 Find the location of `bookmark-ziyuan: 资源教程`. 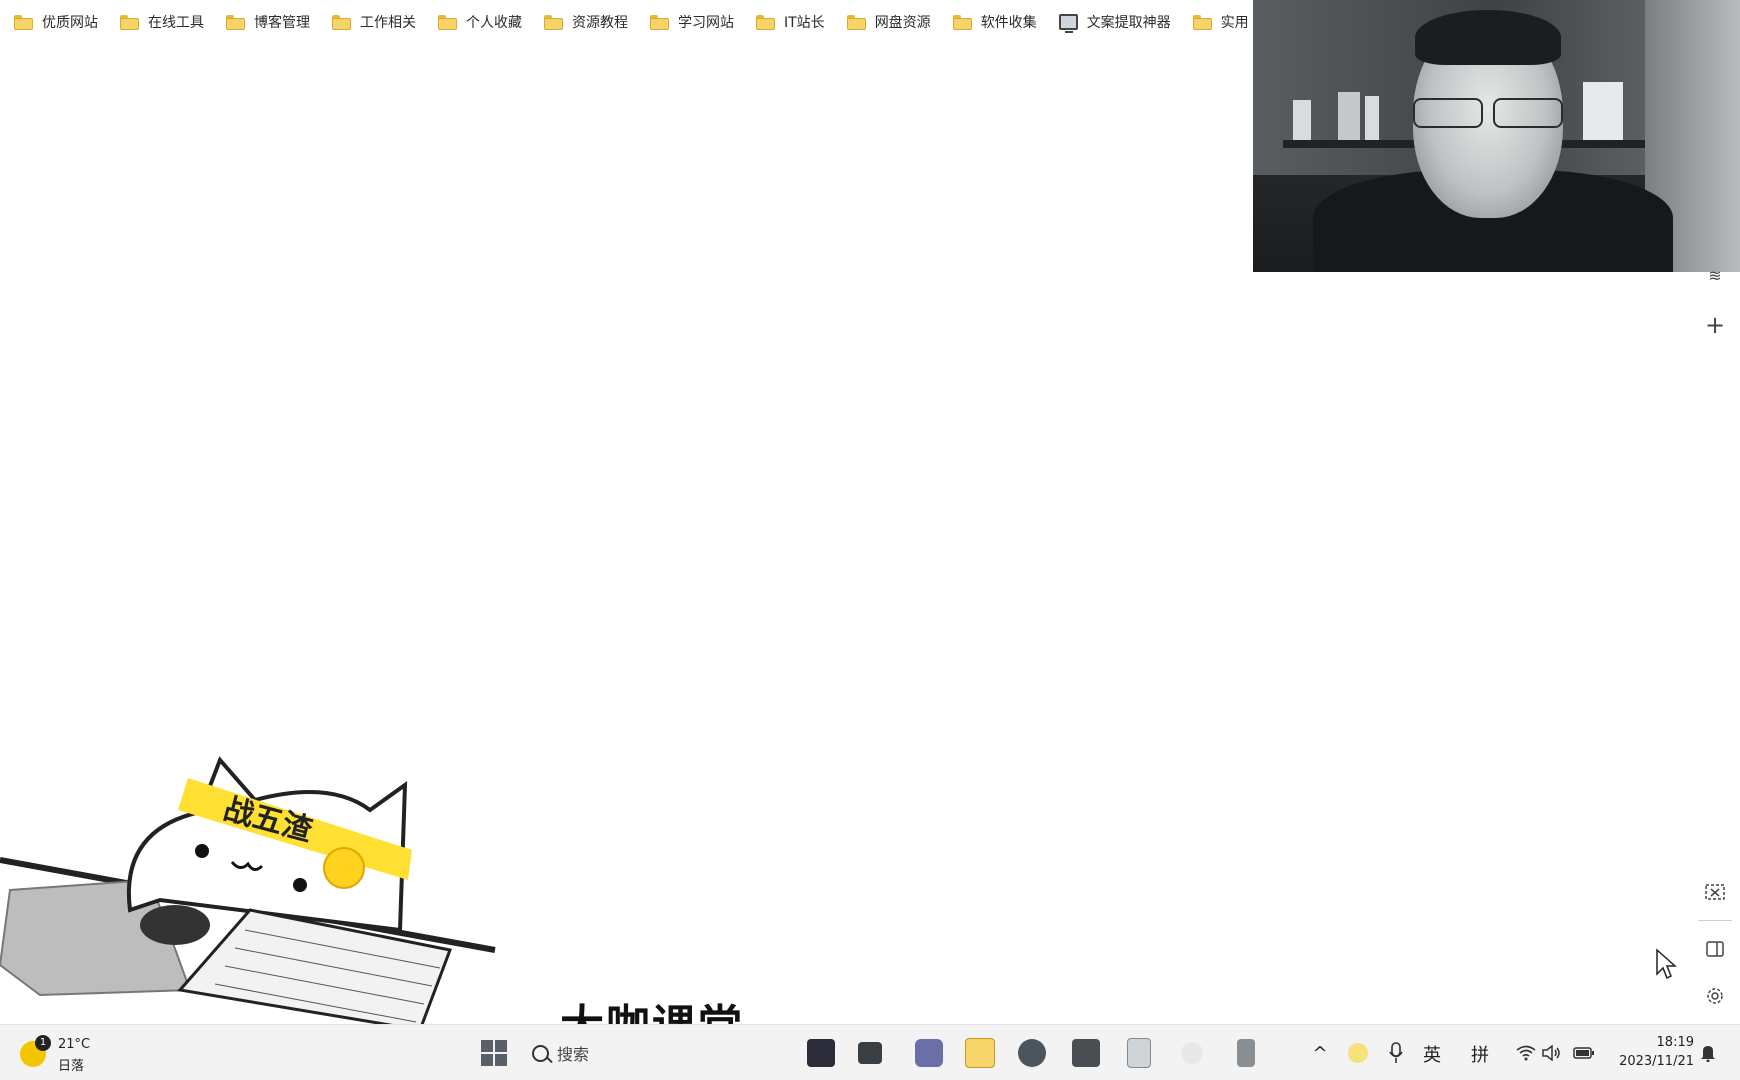

bookmark-ziyuan: 资源教程 is located at coordinates (590, 22).